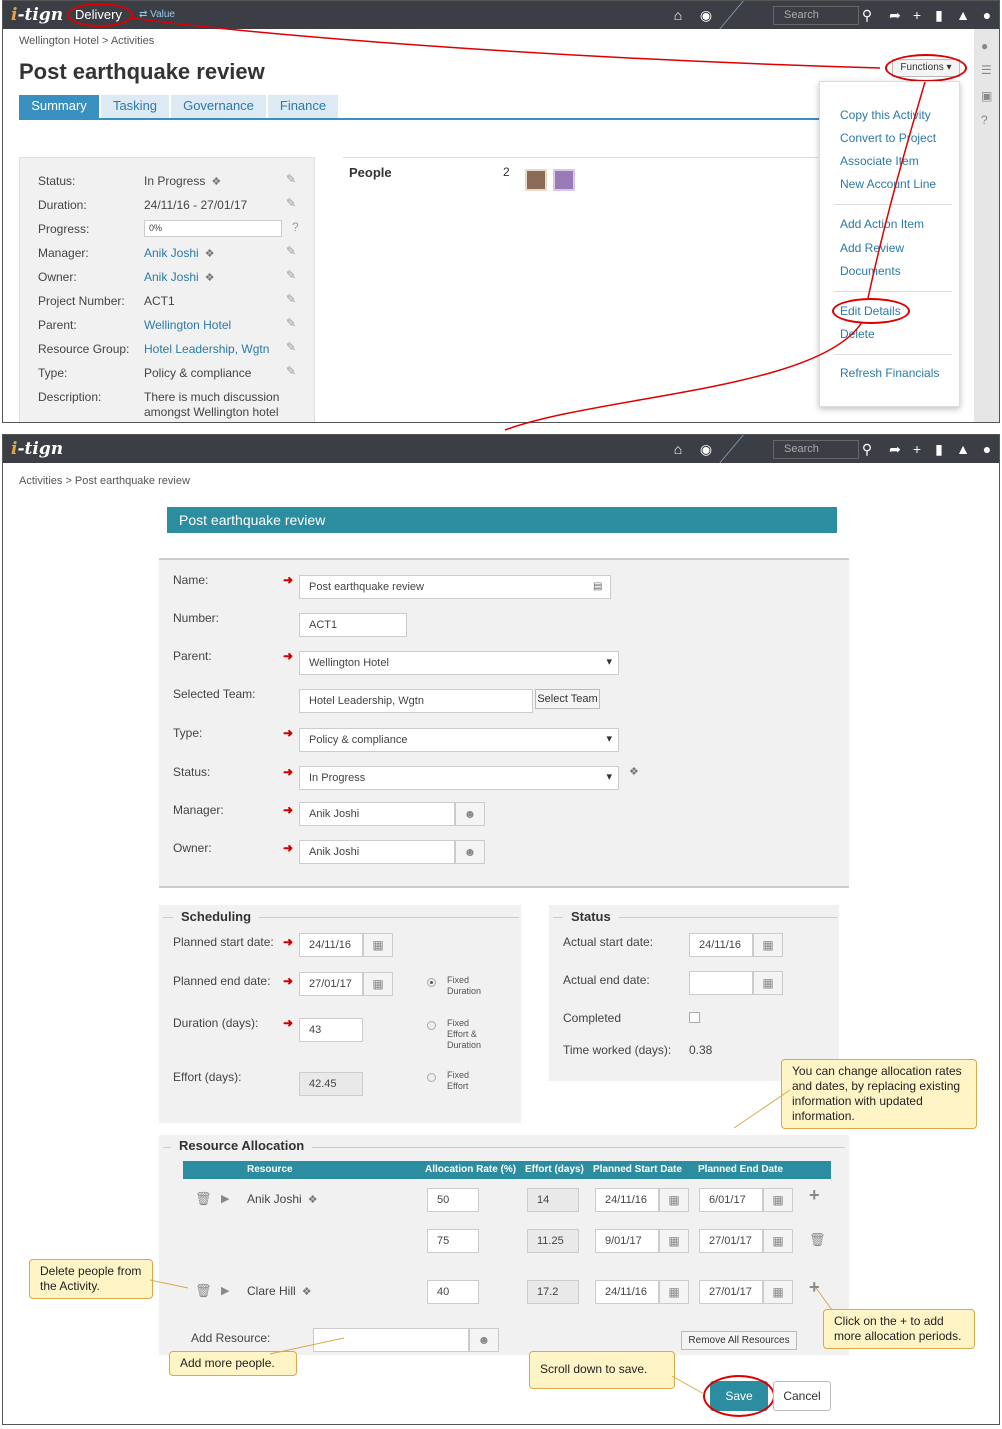 The height and width of the screenshot is (1429, 1002). I want to click on end-date-input: 6/01/17, so click(731, 1200).